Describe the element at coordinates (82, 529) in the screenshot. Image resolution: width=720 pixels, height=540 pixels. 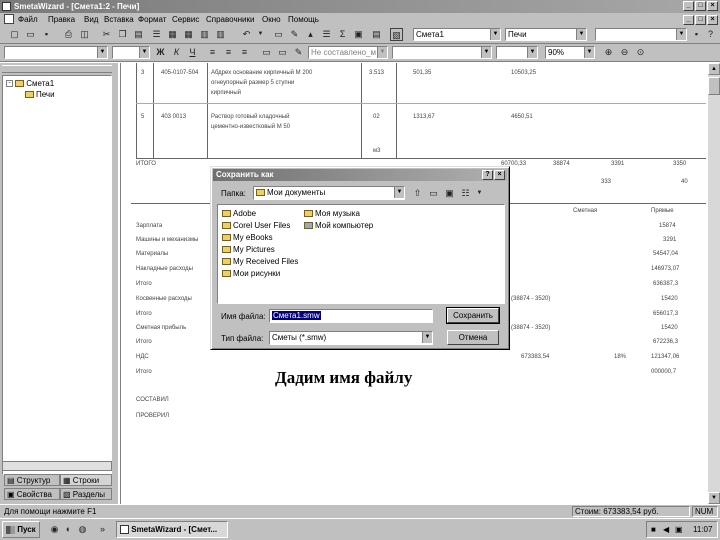
I see `media-icon: ◍` at that location.